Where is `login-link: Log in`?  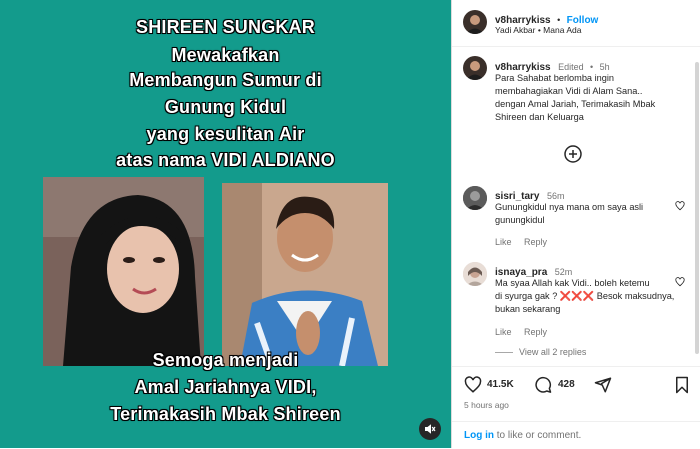
login-link: Log in is located at coordinates (479, 435).